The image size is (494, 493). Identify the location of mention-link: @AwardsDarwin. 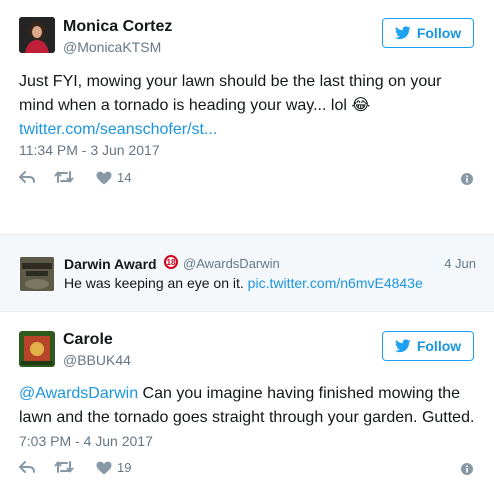
(78, 393).